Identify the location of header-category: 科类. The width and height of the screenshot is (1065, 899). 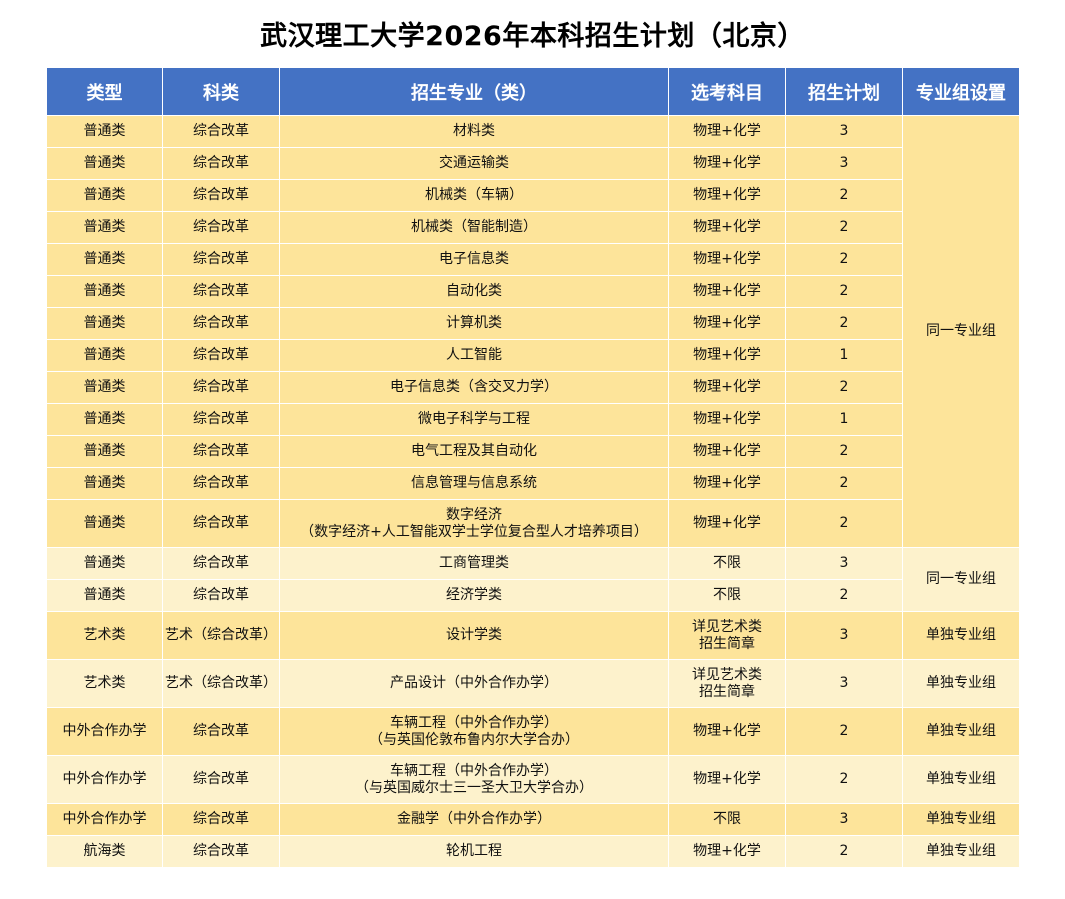
(221, 91).